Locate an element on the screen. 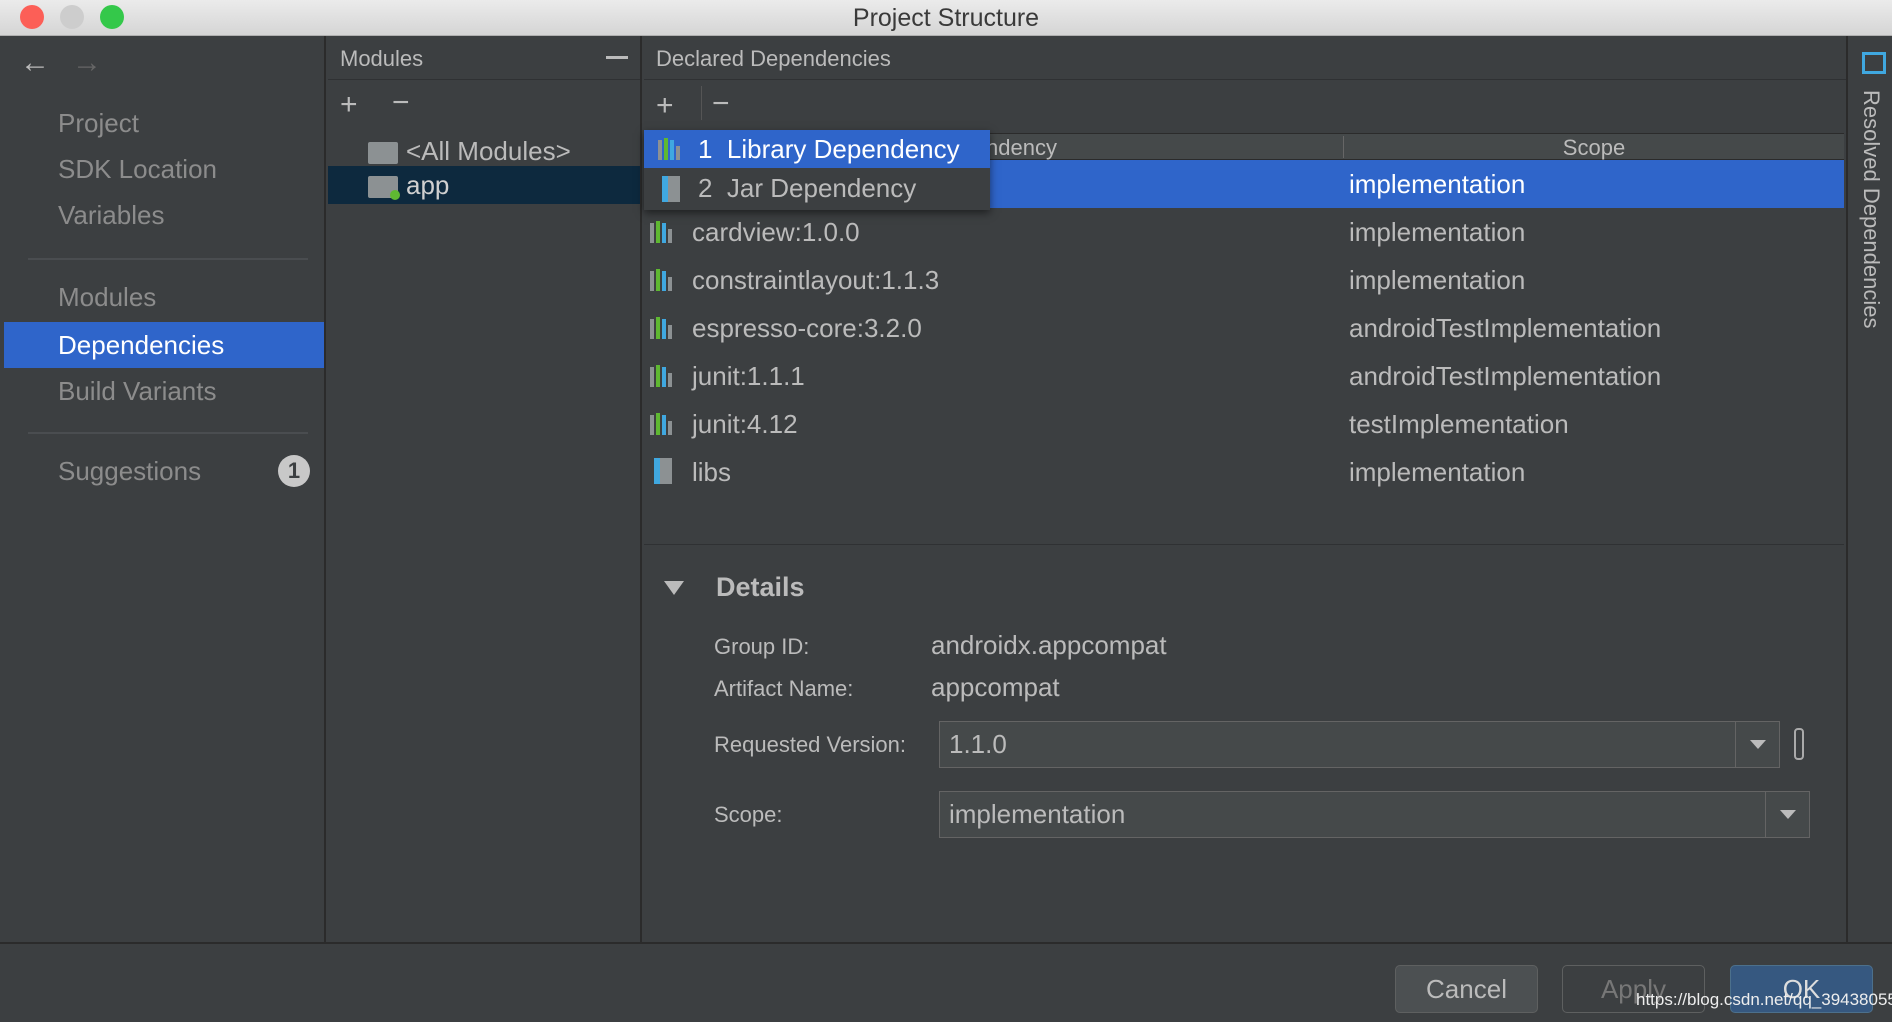  column-scope: Scope is located at coordinates (1594, 148).